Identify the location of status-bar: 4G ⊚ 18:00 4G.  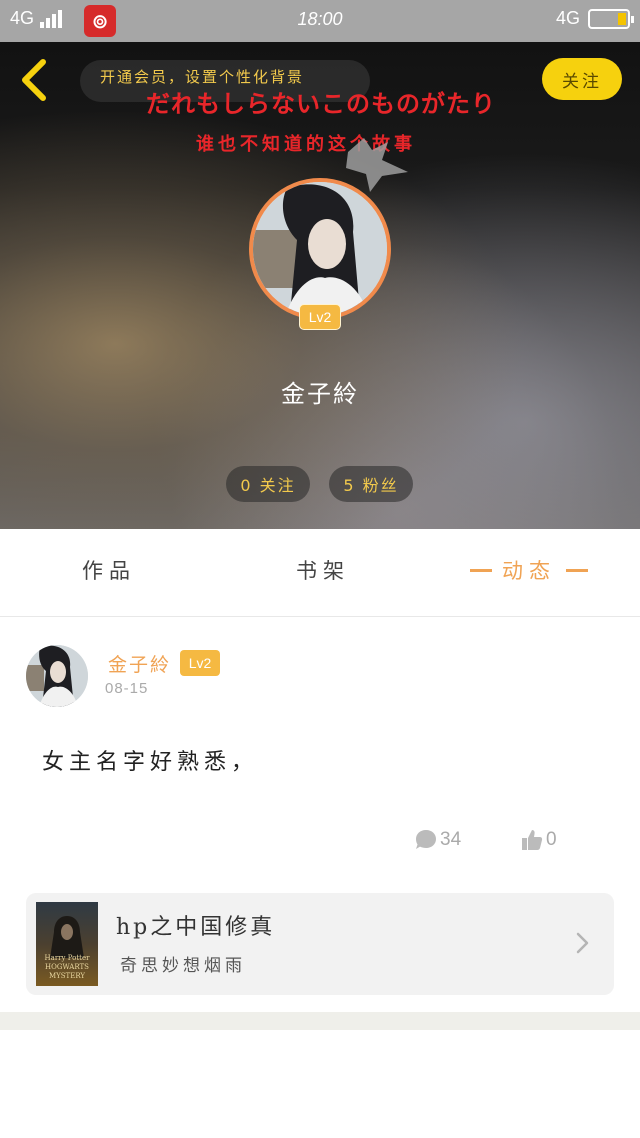
(320, 21).